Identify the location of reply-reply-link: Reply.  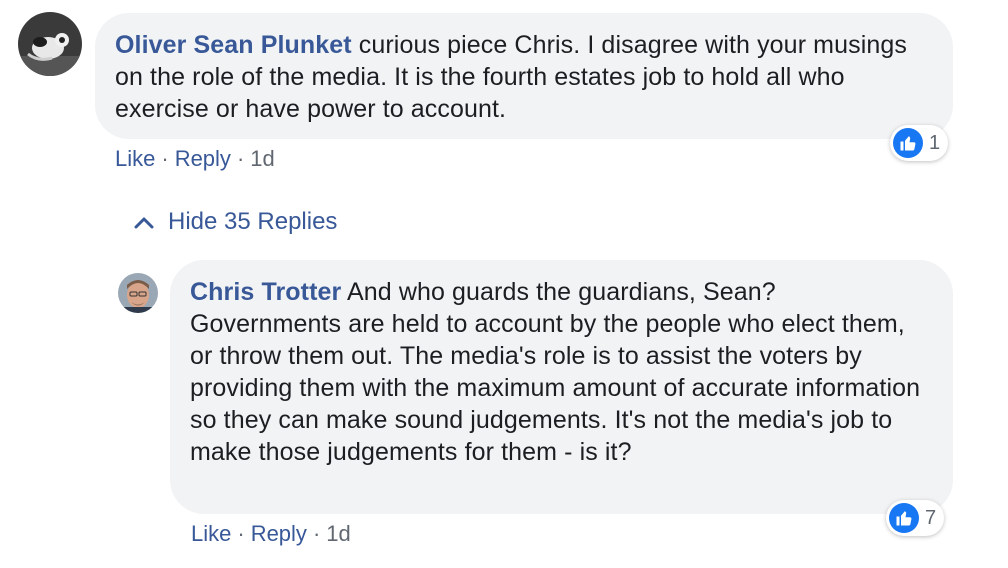
(279, 533).